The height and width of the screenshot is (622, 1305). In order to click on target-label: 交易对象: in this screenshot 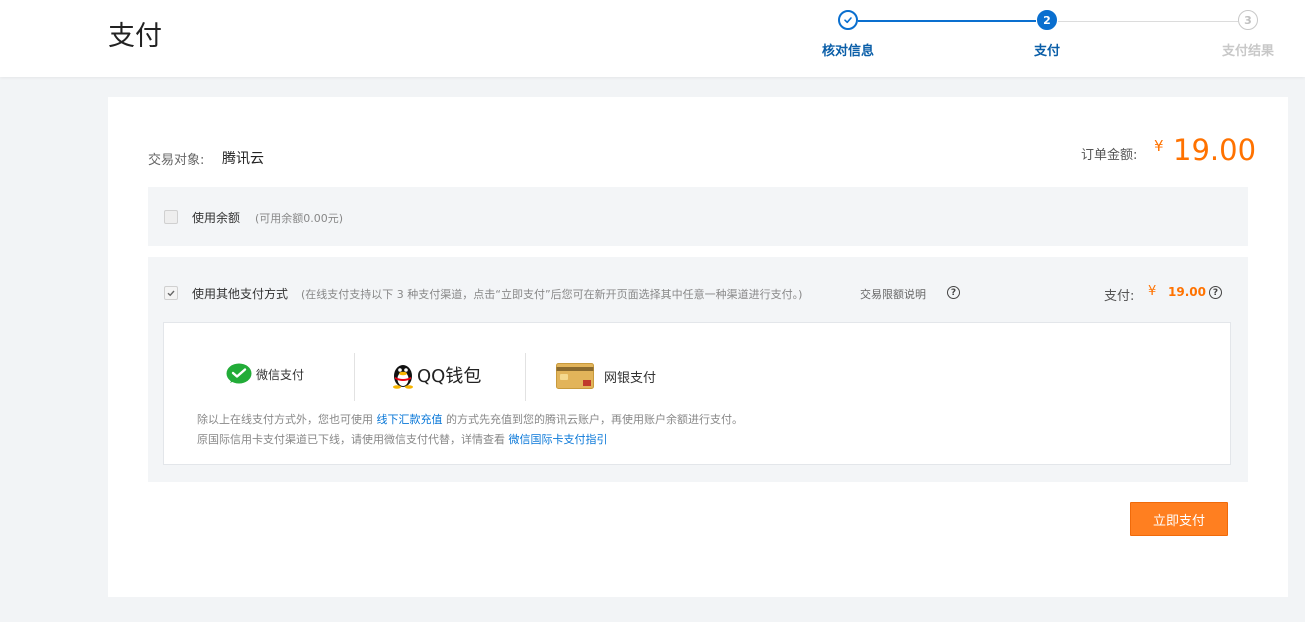, I will do `click(176, 160)`.